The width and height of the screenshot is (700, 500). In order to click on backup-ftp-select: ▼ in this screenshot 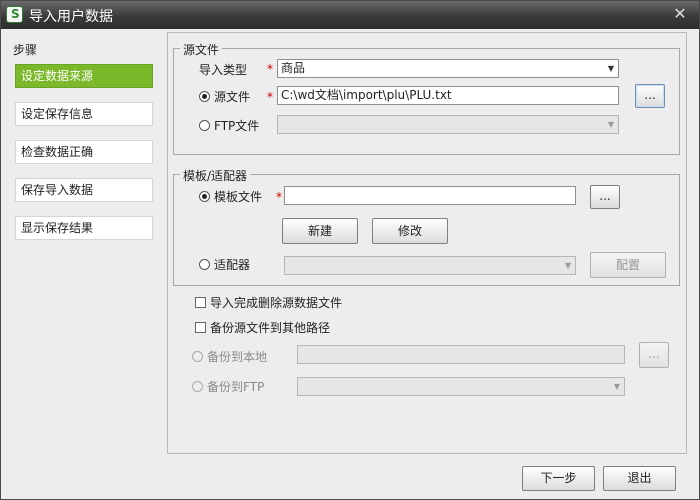, I will do `click(461, 386)`.